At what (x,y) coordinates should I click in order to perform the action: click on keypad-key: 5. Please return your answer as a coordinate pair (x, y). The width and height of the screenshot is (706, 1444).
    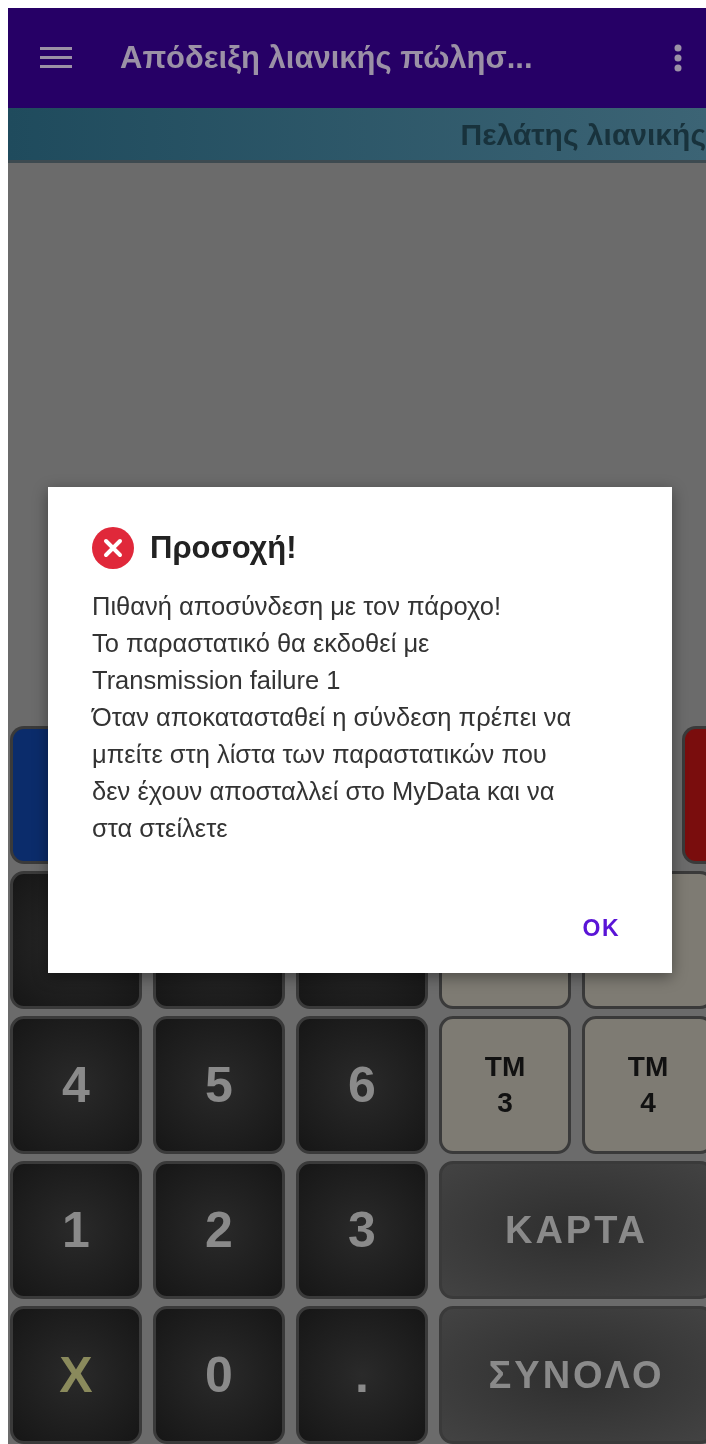
    Looking at the image, I should click on (219, 1085).